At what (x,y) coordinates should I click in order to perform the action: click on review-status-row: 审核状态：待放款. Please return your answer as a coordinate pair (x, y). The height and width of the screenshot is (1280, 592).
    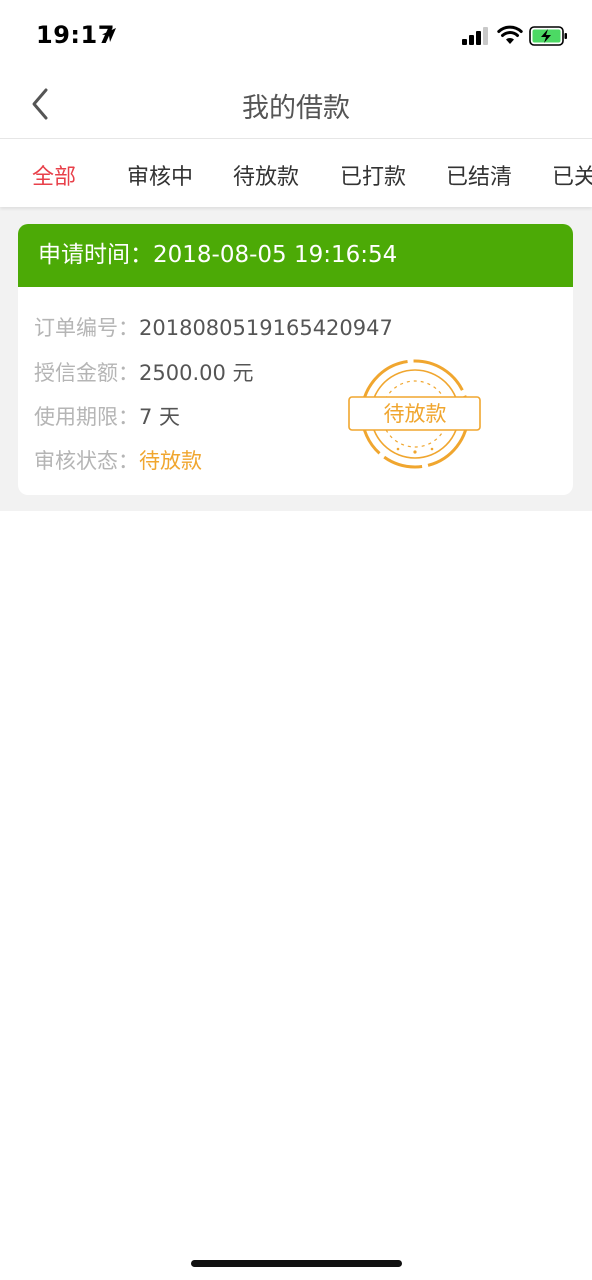
    Looking at the image, I should click on (118, 460).